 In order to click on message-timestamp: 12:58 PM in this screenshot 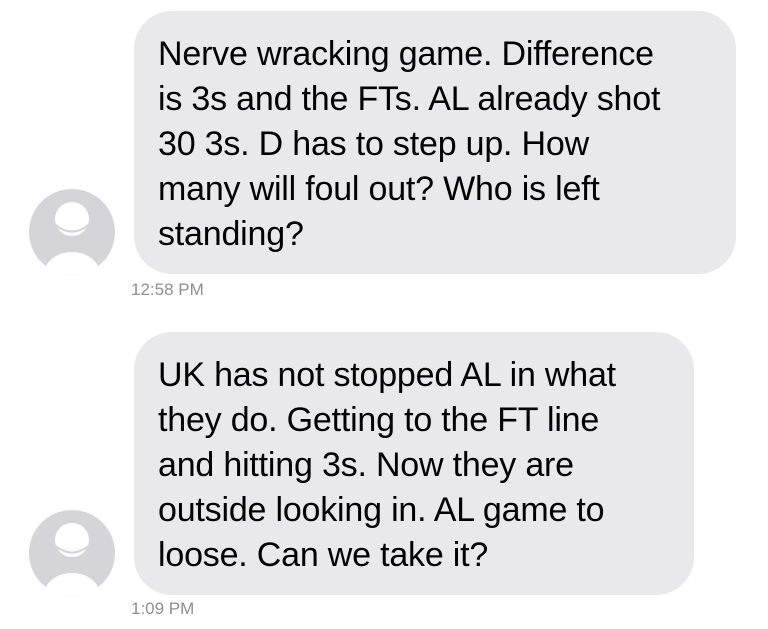, I will do `click(167, 289)`.